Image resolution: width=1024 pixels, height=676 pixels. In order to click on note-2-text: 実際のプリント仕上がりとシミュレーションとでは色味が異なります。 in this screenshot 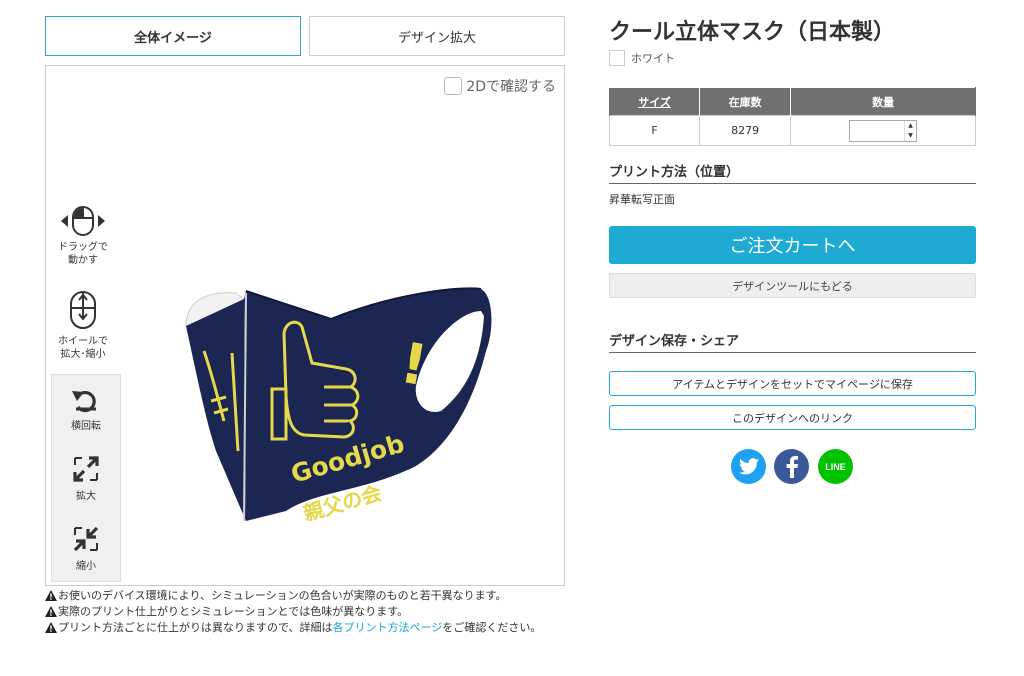, I will do `click(233, 611)`.